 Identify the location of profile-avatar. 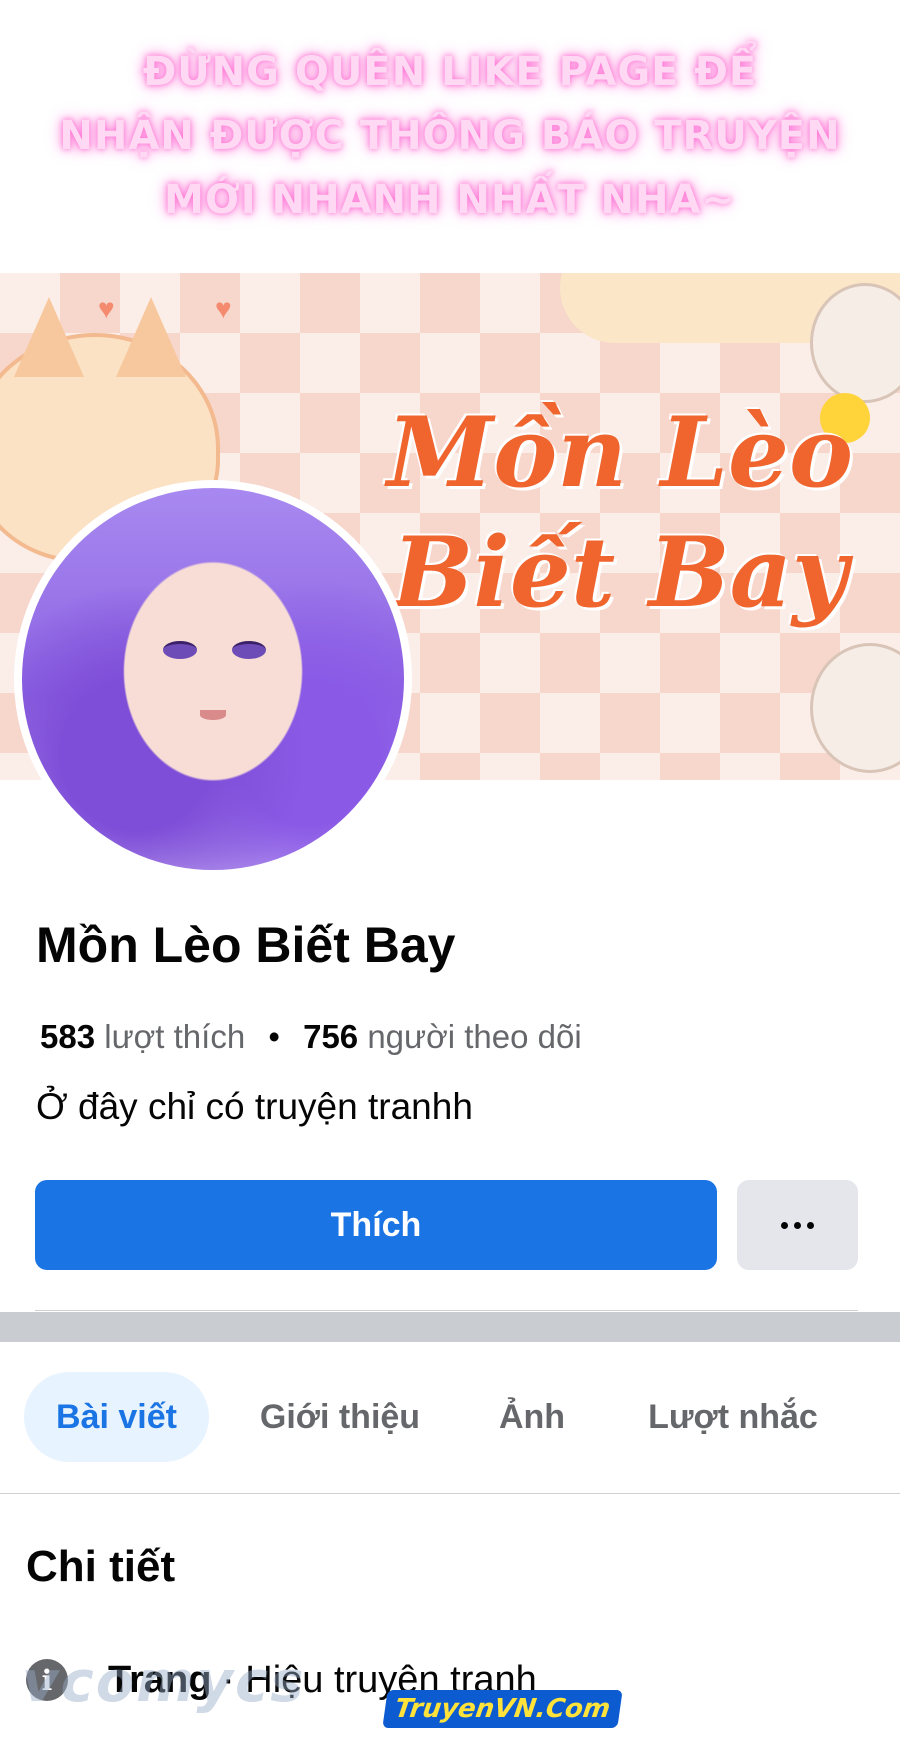
(213, 679).